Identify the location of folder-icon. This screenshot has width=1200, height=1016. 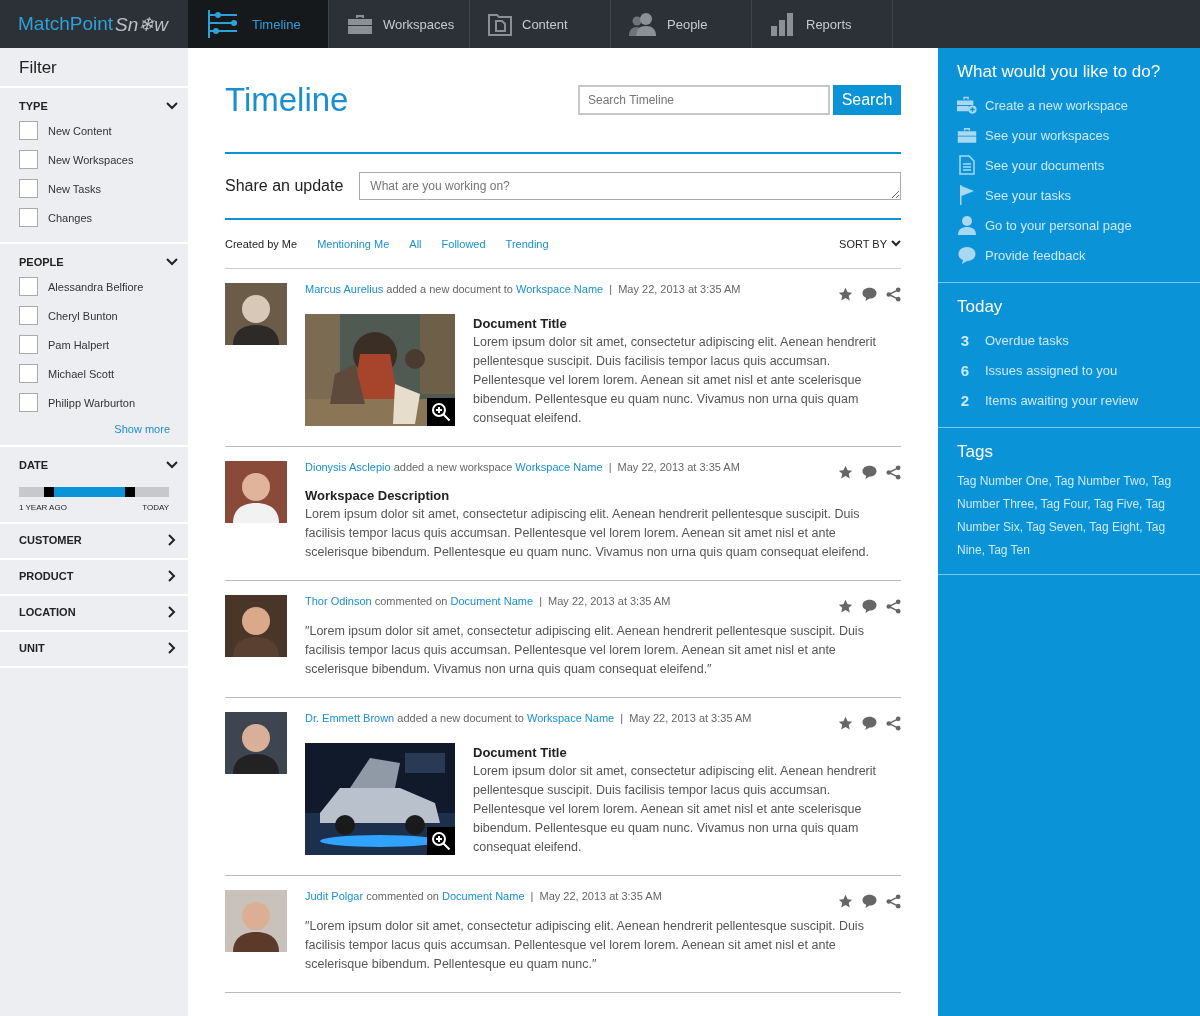
(500, 24).